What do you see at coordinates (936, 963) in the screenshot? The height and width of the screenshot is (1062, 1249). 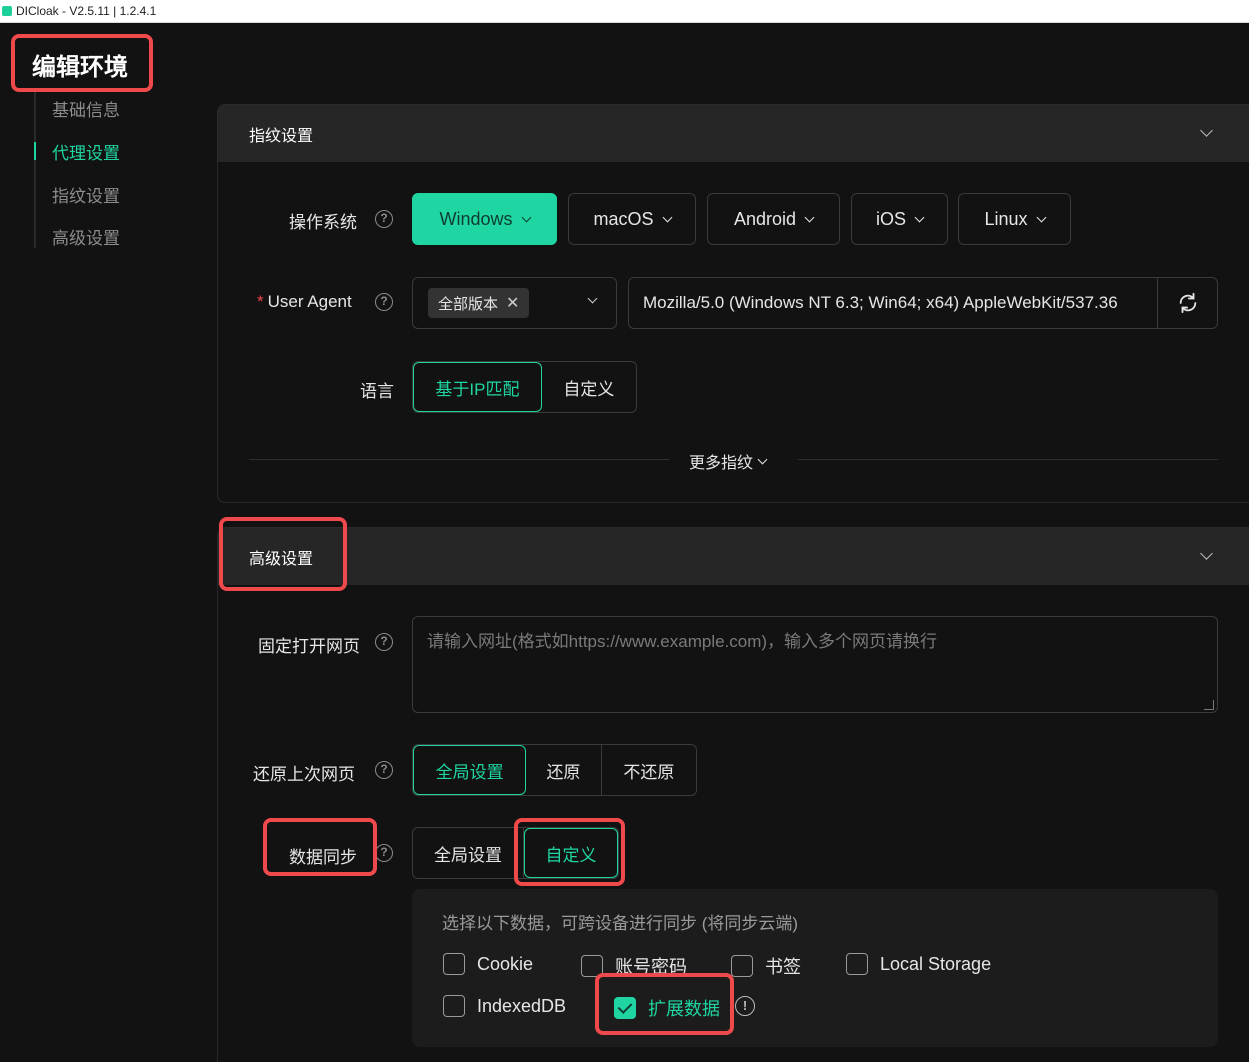 I see `checkbox-label: Local Storage` at bounding box center [936, 963].